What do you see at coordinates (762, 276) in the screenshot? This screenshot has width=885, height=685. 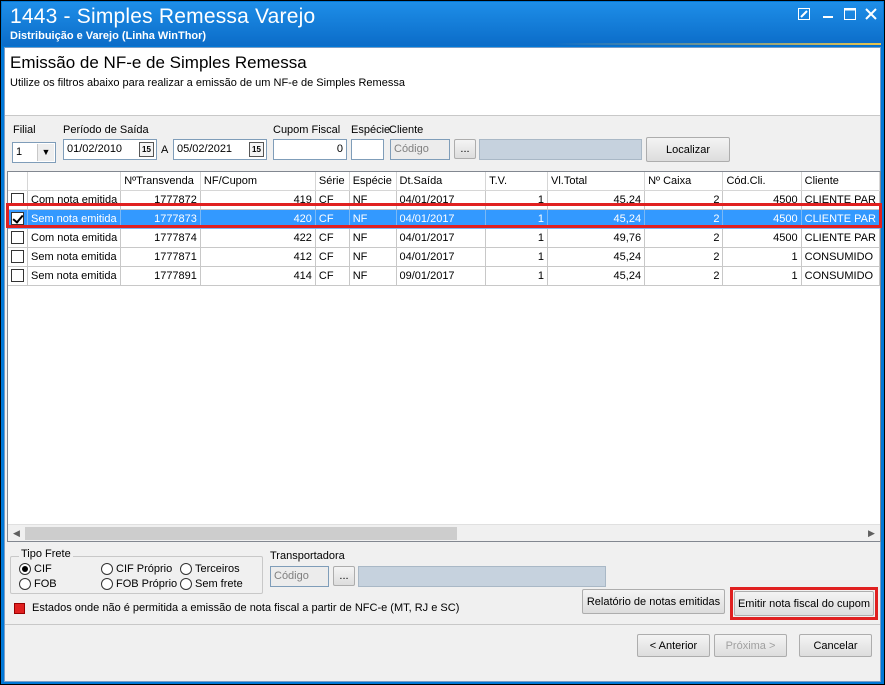 I see `cell-codcli: 1` at bounding box center [762, 276].